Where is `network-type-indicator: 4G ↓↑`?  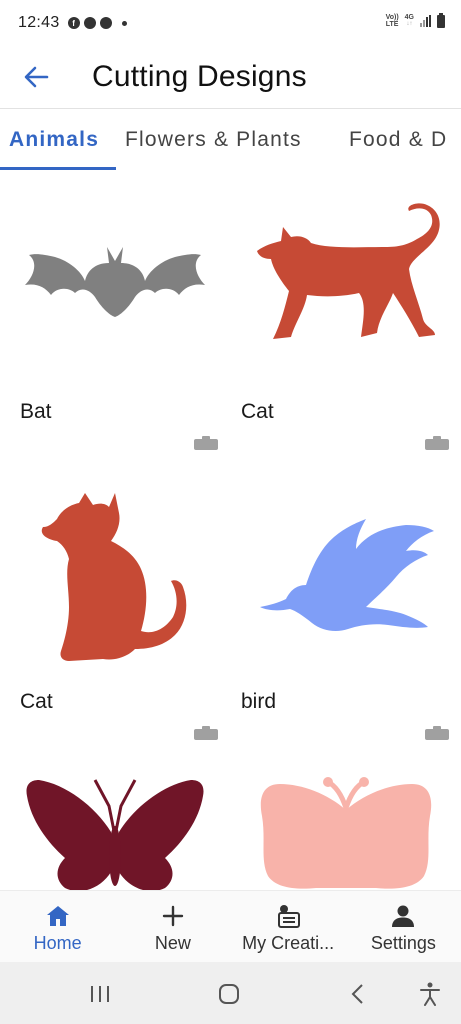
network-type-indicator: 4G ↓↑ is located at coordinates (409, 21).